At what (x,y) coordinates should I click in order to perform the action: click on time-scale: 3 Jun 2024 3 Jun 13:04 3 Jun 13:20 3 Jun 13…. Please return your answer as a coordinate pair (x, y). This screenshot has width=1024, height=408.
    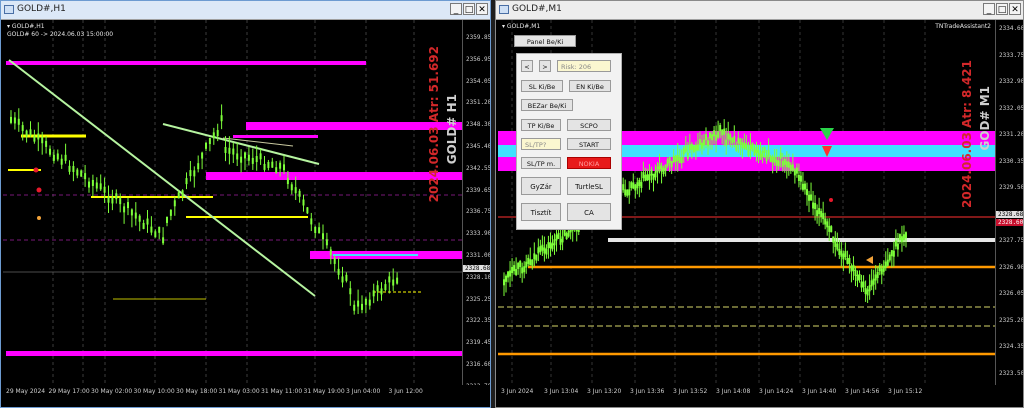
    Looking at the image, I should click on (760, 396).